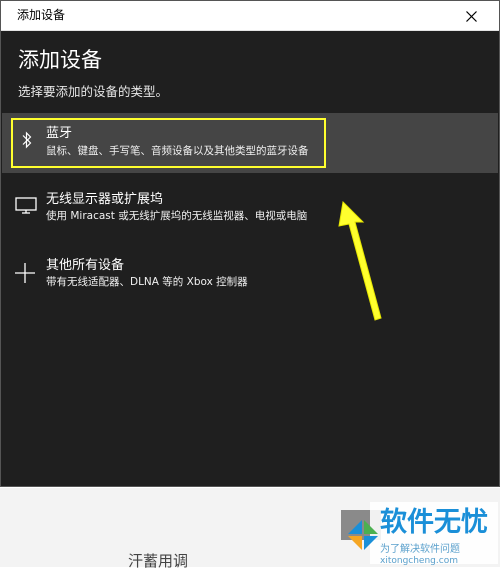 The width and height of the screenshot is (500, 570). Describe the element at coordinates (363, 535) in the screenshot. I see `logo-icon` at that location.